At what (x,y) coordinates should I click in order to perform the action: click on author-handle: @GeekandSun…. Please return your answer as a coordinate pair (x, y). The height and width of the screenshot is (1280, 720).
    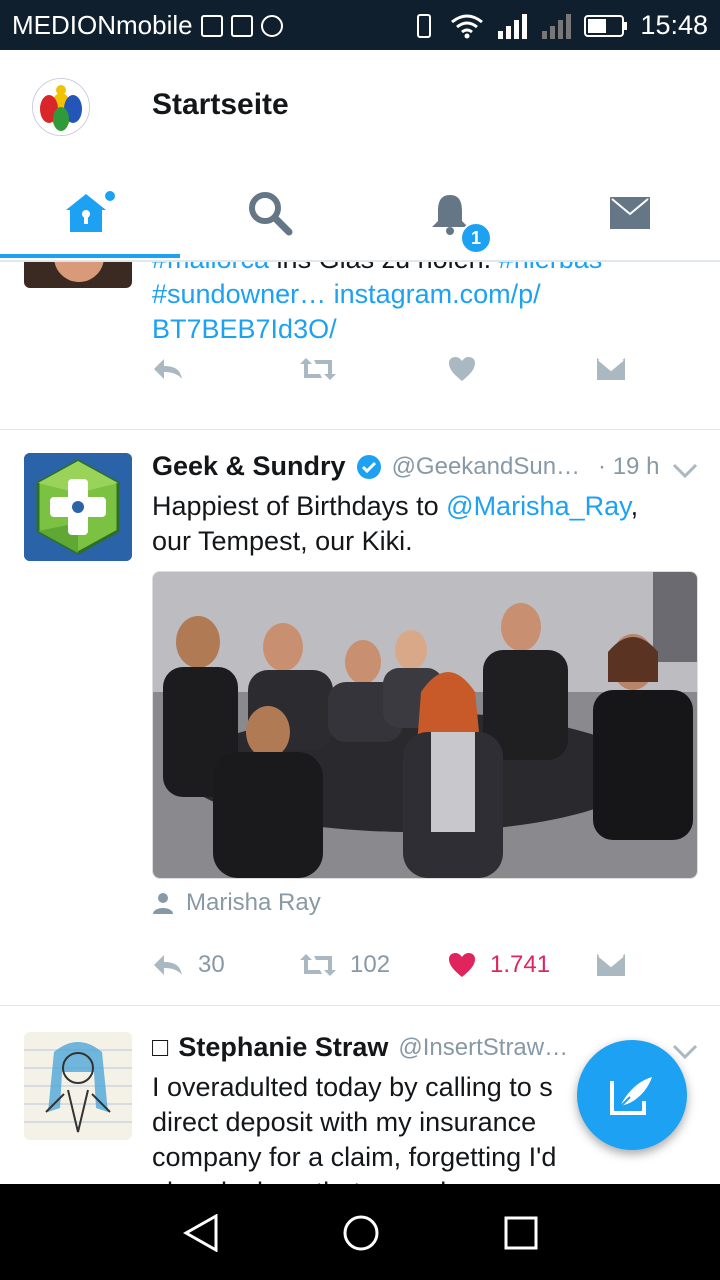
    Looking at the image, I should click on (486, 467).